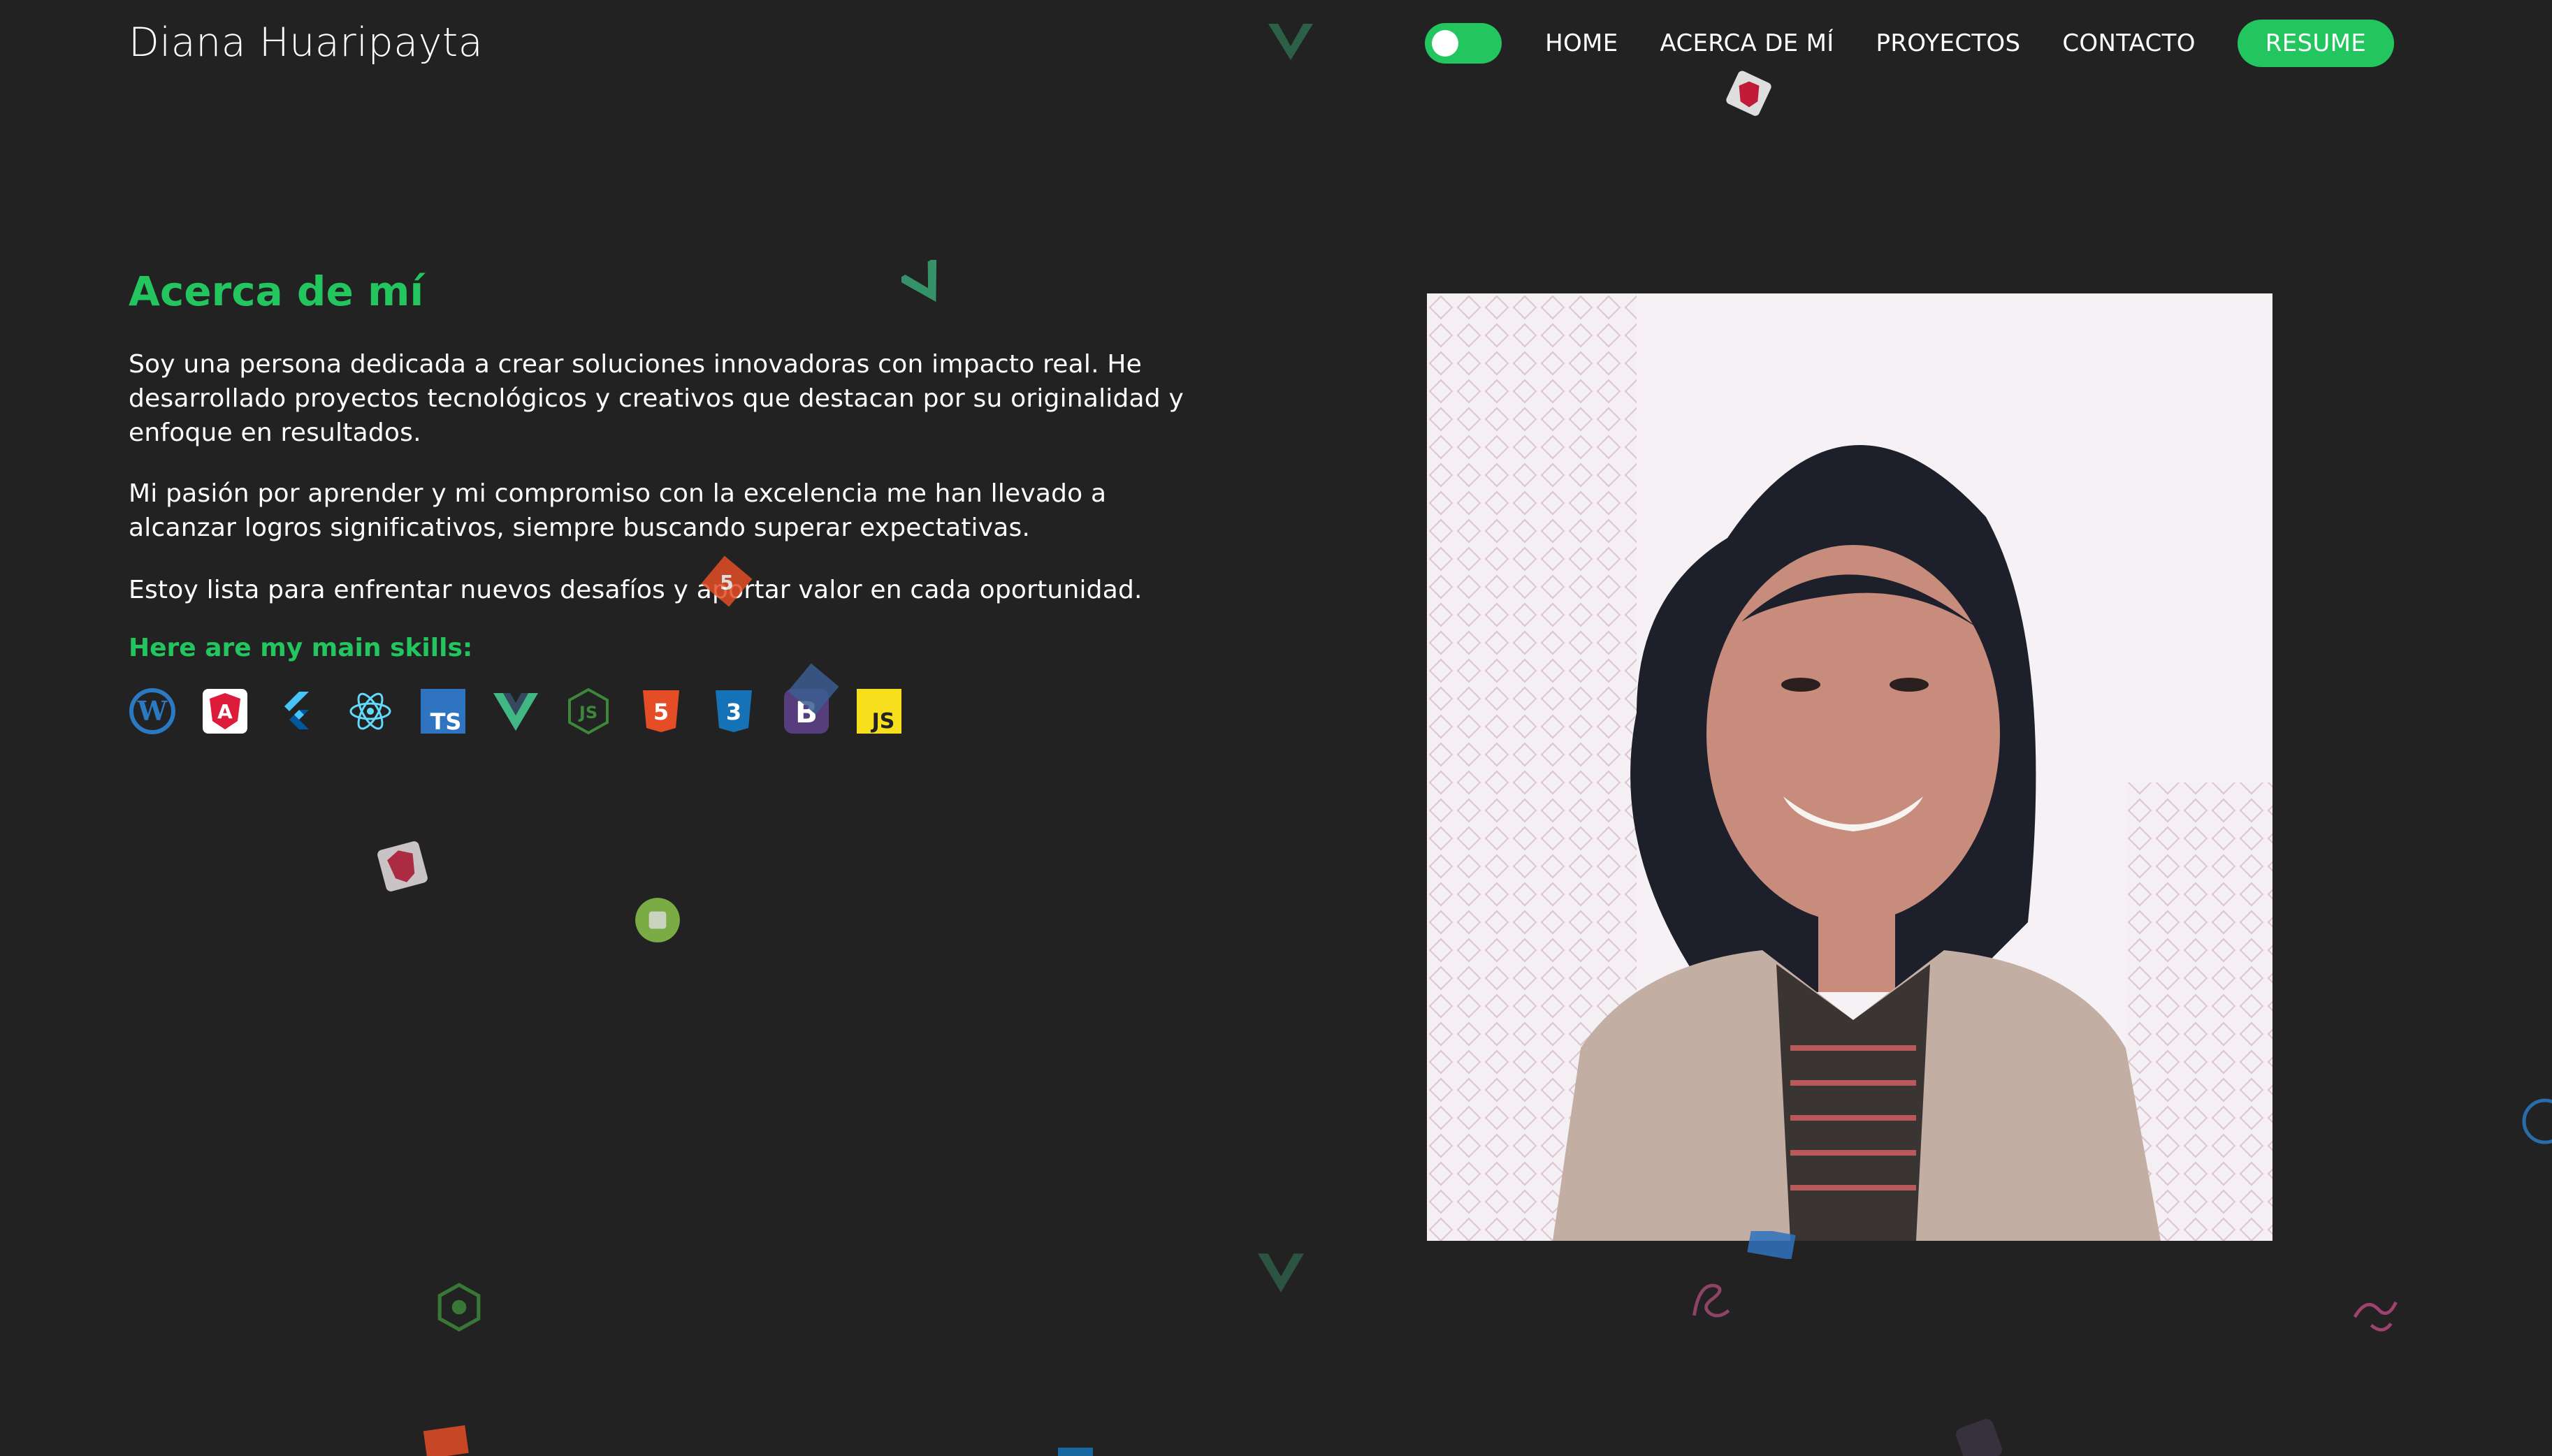 The image size is (2552, 1456). I want to click on javascript-icon: JS, so click(879, 711).